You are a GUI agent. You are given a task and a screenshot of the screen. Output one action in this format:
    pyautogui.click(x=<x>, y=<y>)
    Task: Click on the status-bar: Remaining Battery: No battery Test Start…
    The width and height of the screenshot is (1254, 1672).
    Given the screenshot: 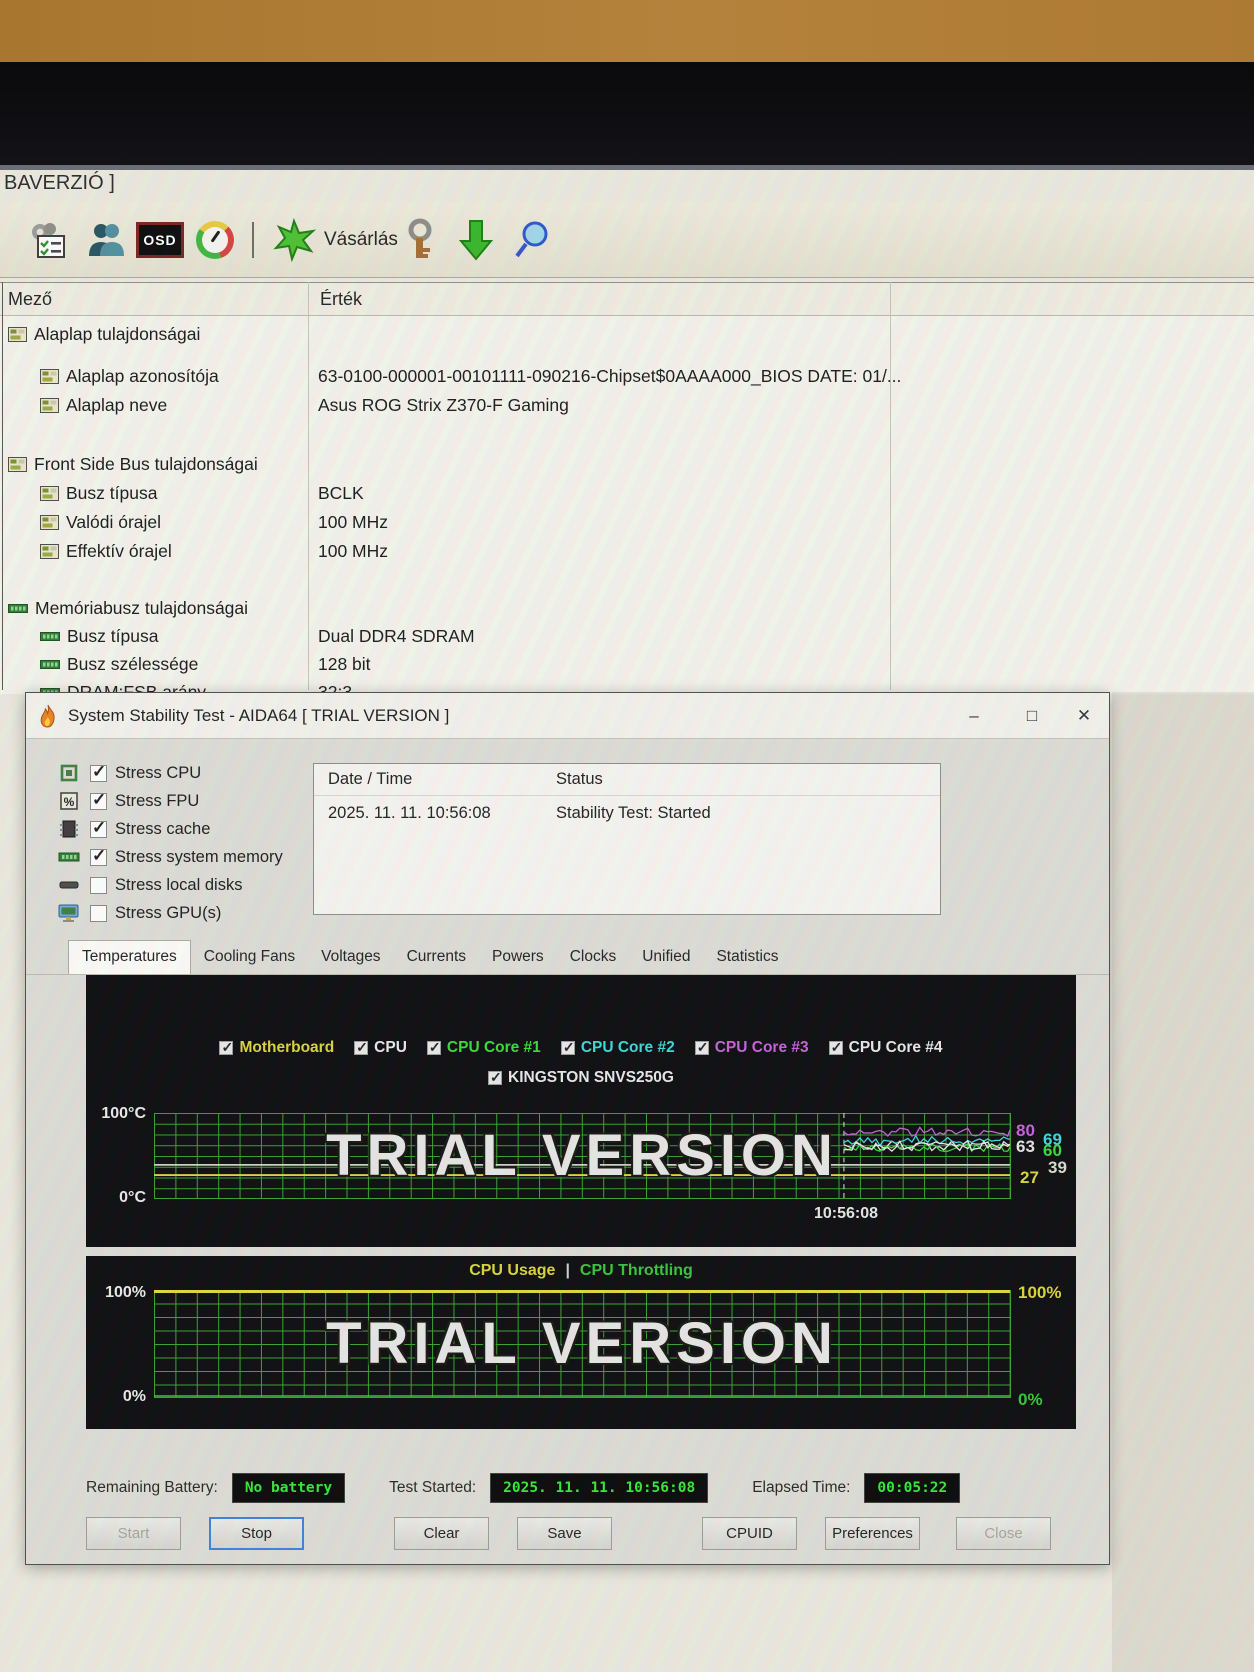 What is the action you would take?
    pyautogui.click(x=568, y=1488)
    